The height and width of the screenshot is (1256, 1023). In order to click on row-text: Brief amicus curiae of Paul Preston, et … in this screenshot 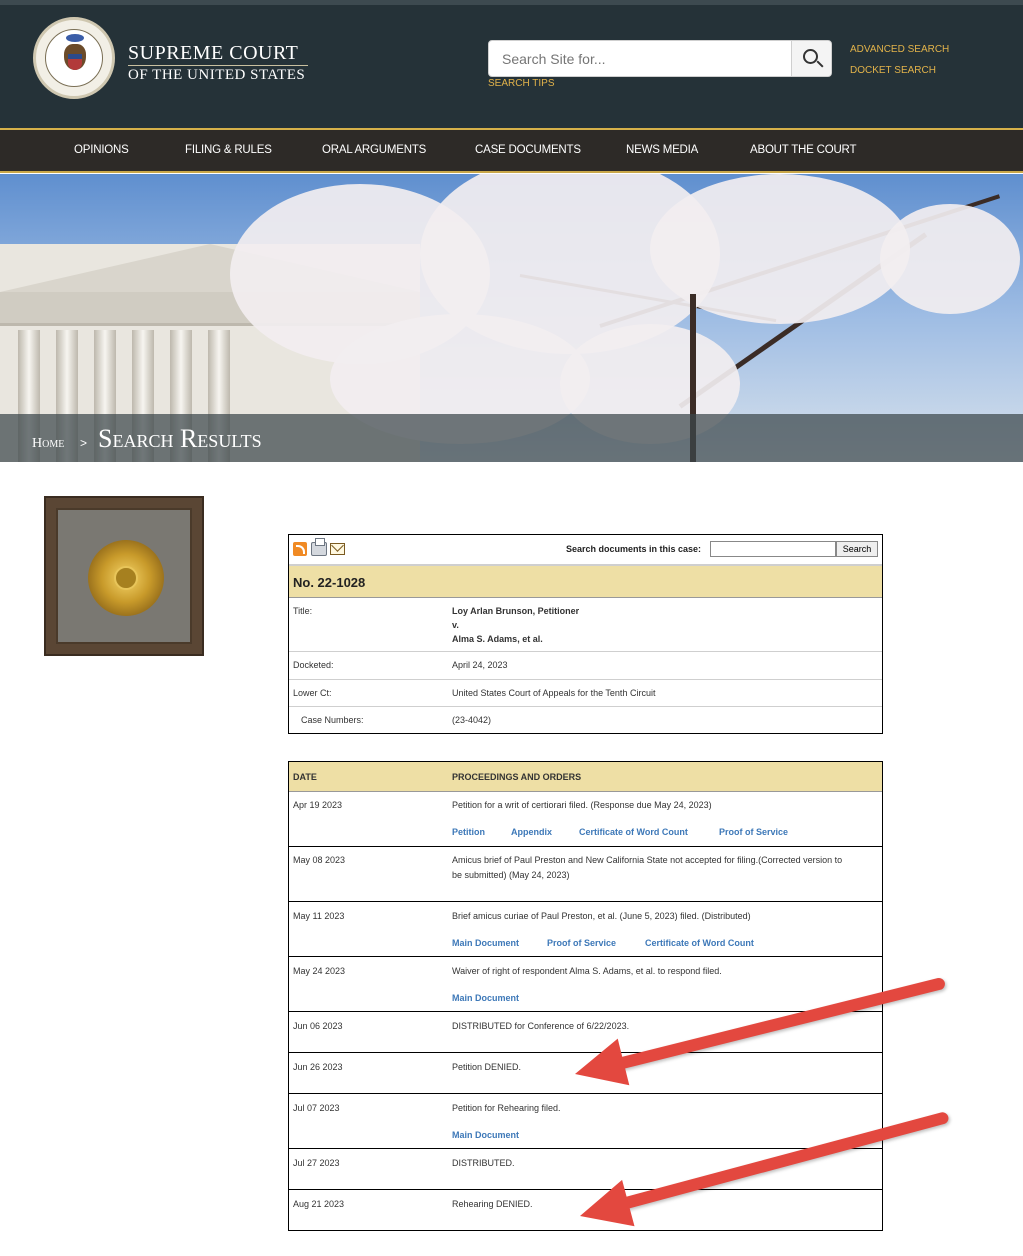, I will do `click(601, 916)`.